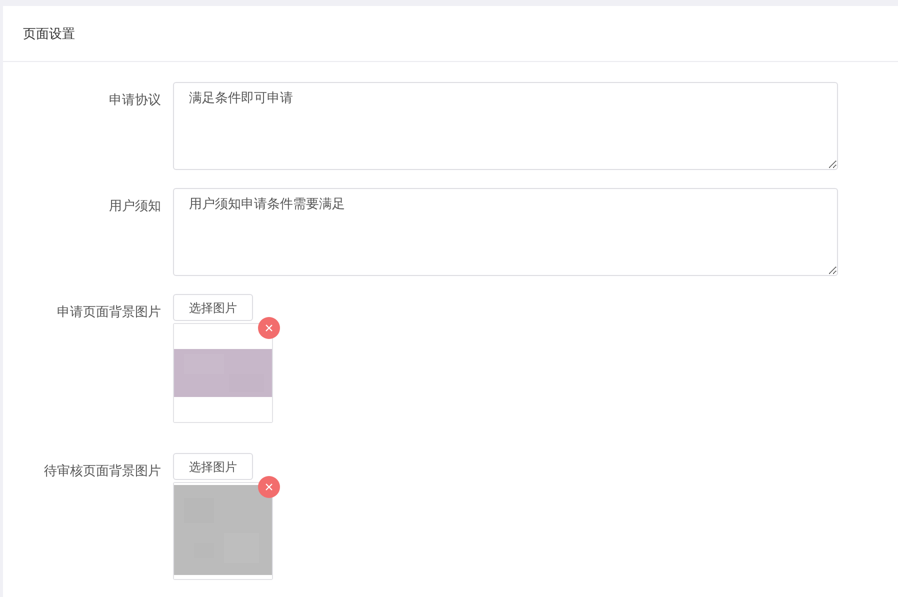  Describe the element at coordinates (505, 126) in the screenshot. I see `text-area: 满足条件即可申请` at that location.